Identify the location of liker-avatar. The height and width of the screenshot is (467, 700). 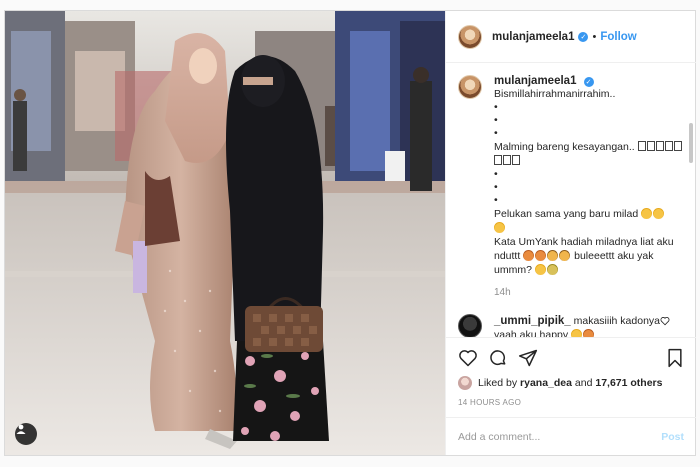
(465, 383).